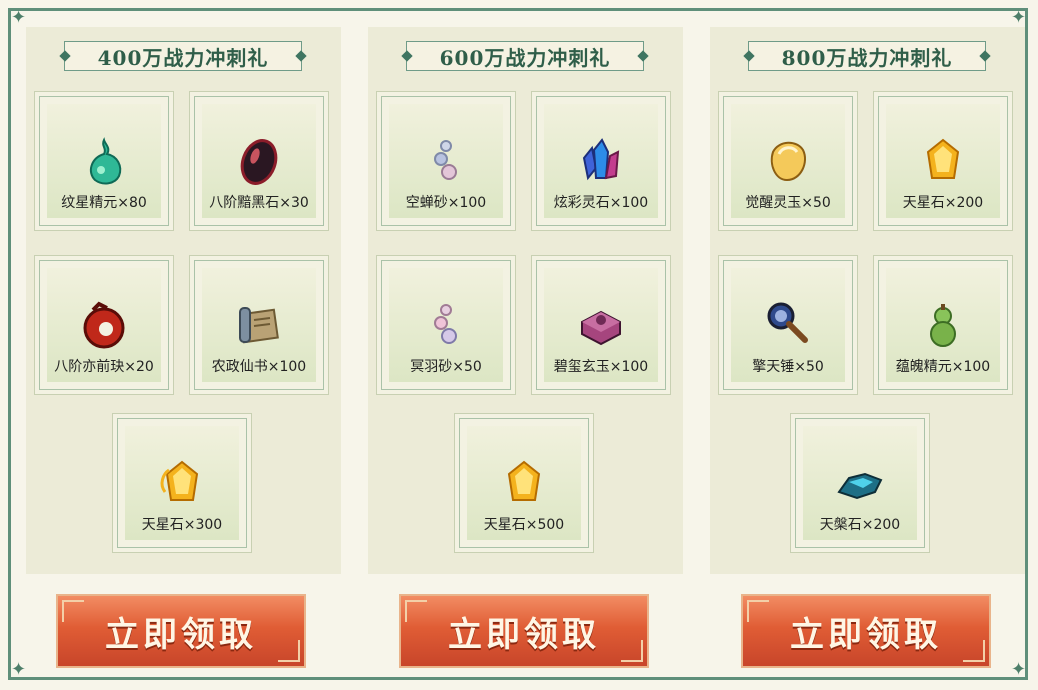 The image size is (1038, 690). Describe the element at coordinates (860, 525) in the screenshot. I see `reward-name: 天槃石×200` at that location.